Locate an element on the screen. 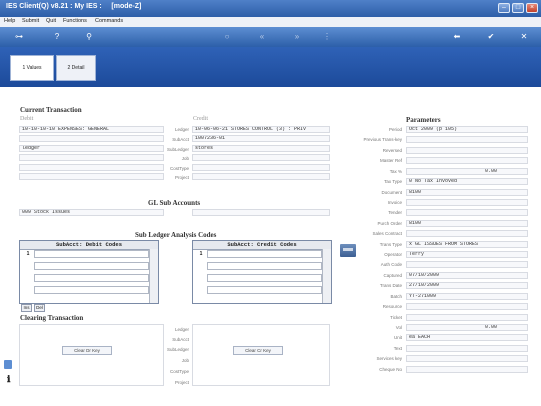 The width and height of the screenshot is (541, 406). param-field: Oct 2009 (p 105) is located at coordinates (467, 129).